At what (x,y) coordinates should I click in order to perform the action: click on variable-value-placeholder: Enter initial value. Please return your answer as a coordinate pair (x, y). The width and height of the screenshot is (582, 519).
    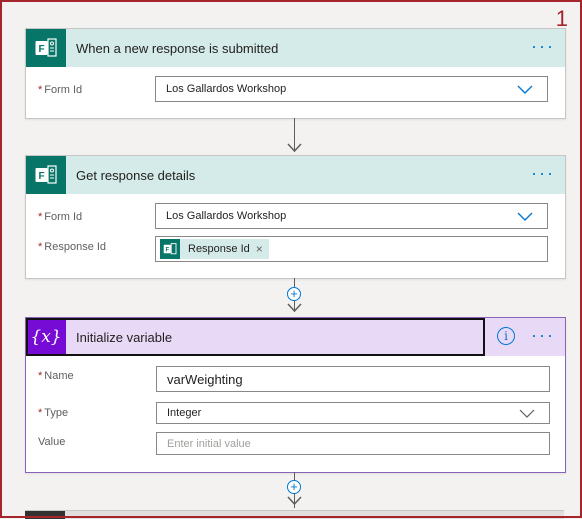
    Looking at the image, I should click on (209, 443).